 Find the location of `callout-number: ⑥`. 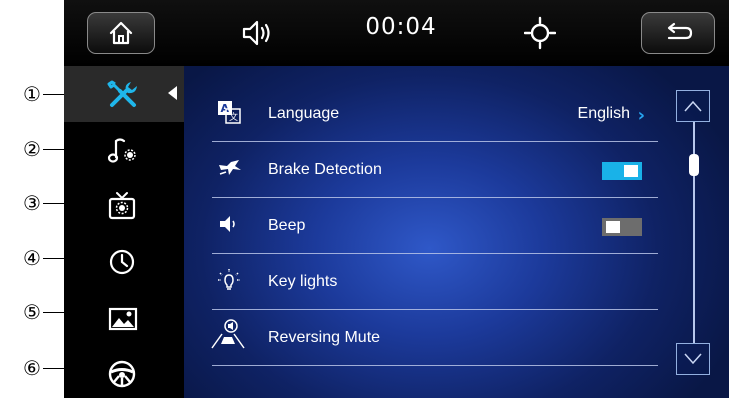

callout-number: ⑥ is located at coordinates (32, 368).